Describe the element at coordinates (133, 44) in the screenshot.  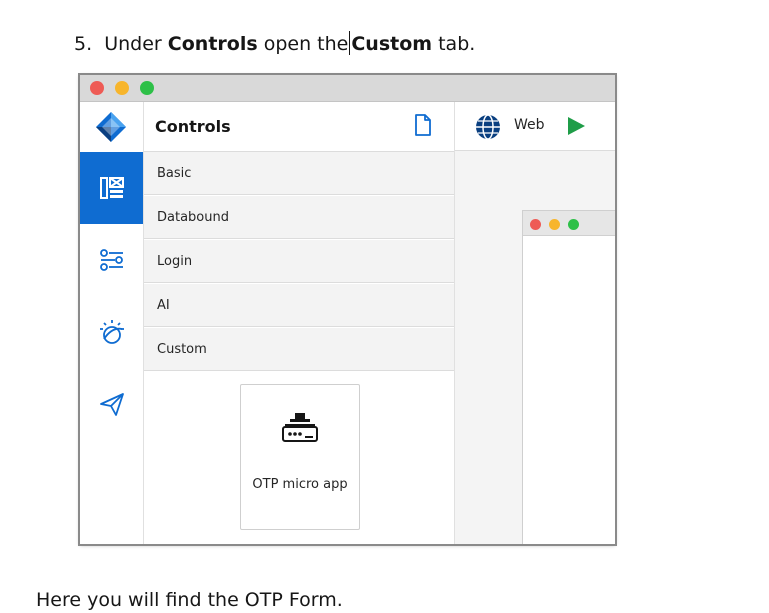
I see `step-text-1: Under` at that location.